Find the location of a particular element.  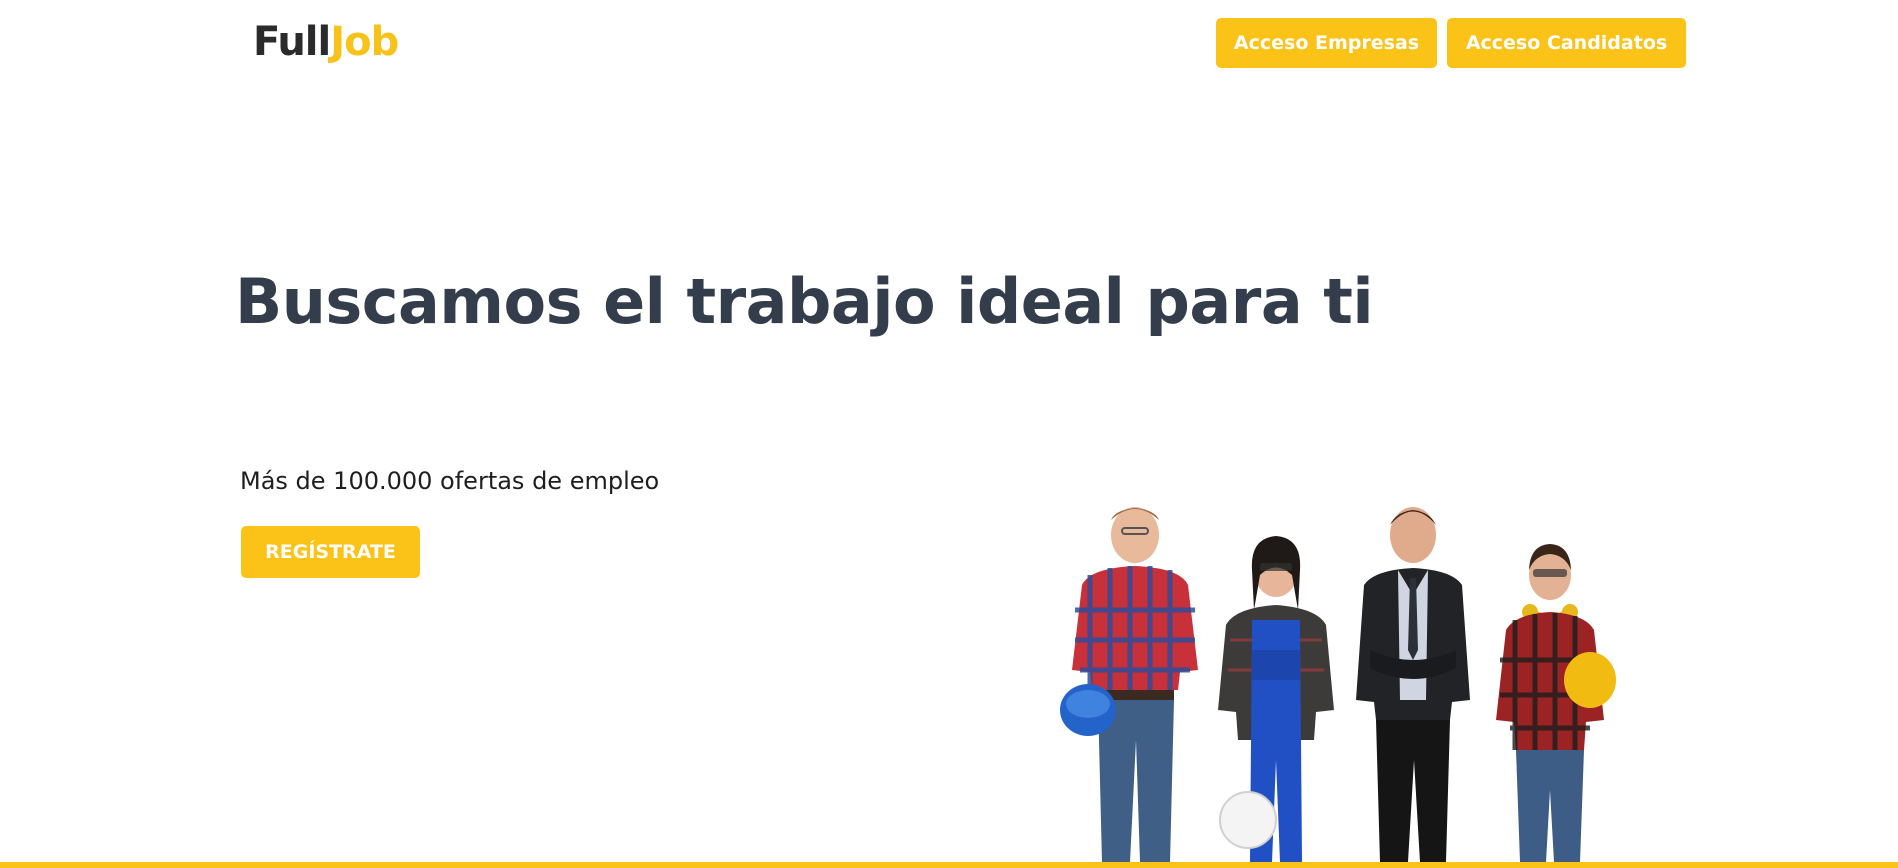

register-button: REGÍSTRATE is located at coordinates (330, 552).